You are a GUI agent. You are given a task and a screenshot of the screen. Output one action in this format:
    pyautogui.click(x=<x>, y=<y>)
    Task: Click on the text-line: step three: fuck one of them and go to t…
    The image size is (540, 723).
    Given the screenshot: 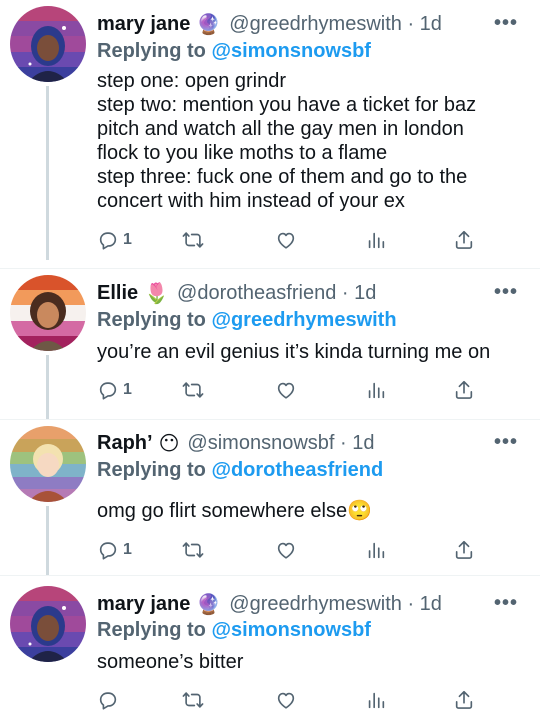 What is the action you would take?
    pyautogui.click(x=282, y=177)
    